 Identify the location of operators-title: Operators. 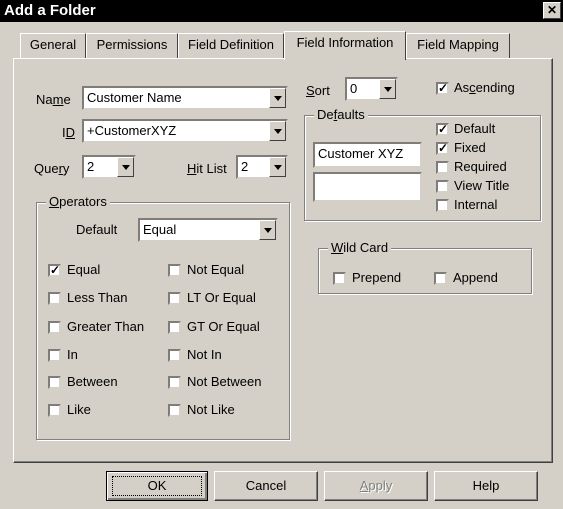
(78, 201).